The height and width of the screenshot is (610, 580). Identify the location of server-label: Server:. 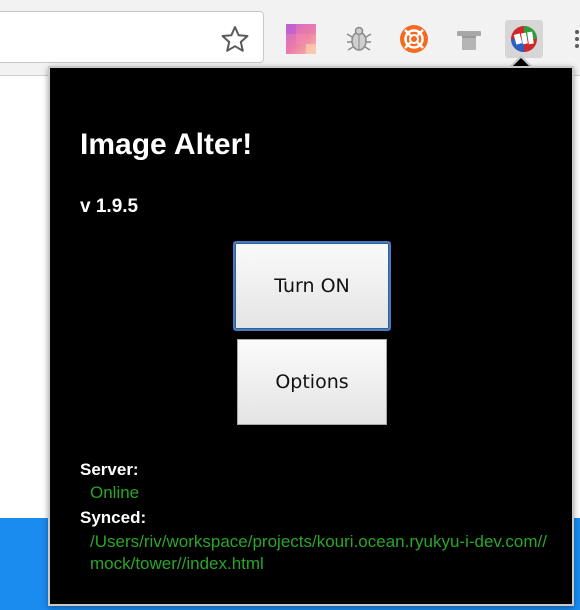
(109, 469).